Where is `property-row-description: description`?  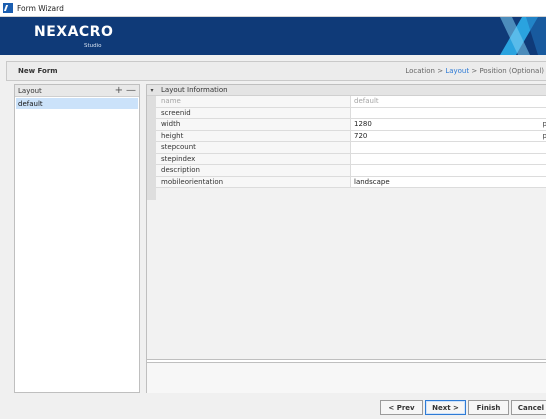
property-row-description: description is located at coordinates (351, 171).